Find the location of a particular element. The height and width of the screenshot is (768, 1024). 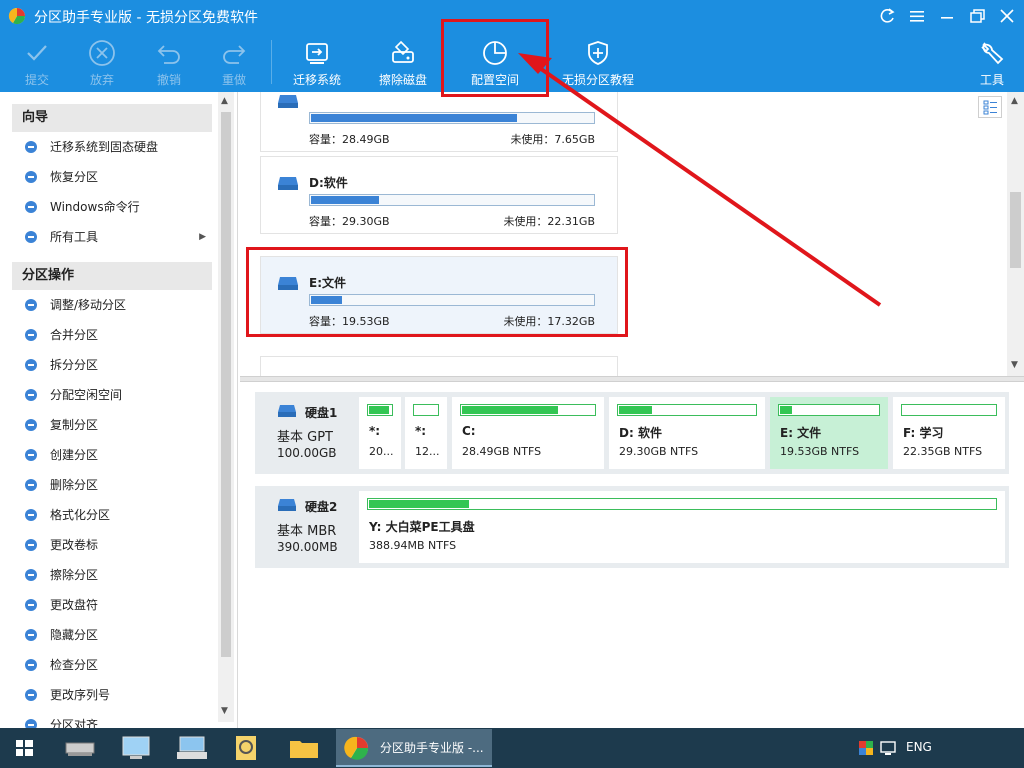

view-toggle-button is located at coordinates (990, 107).